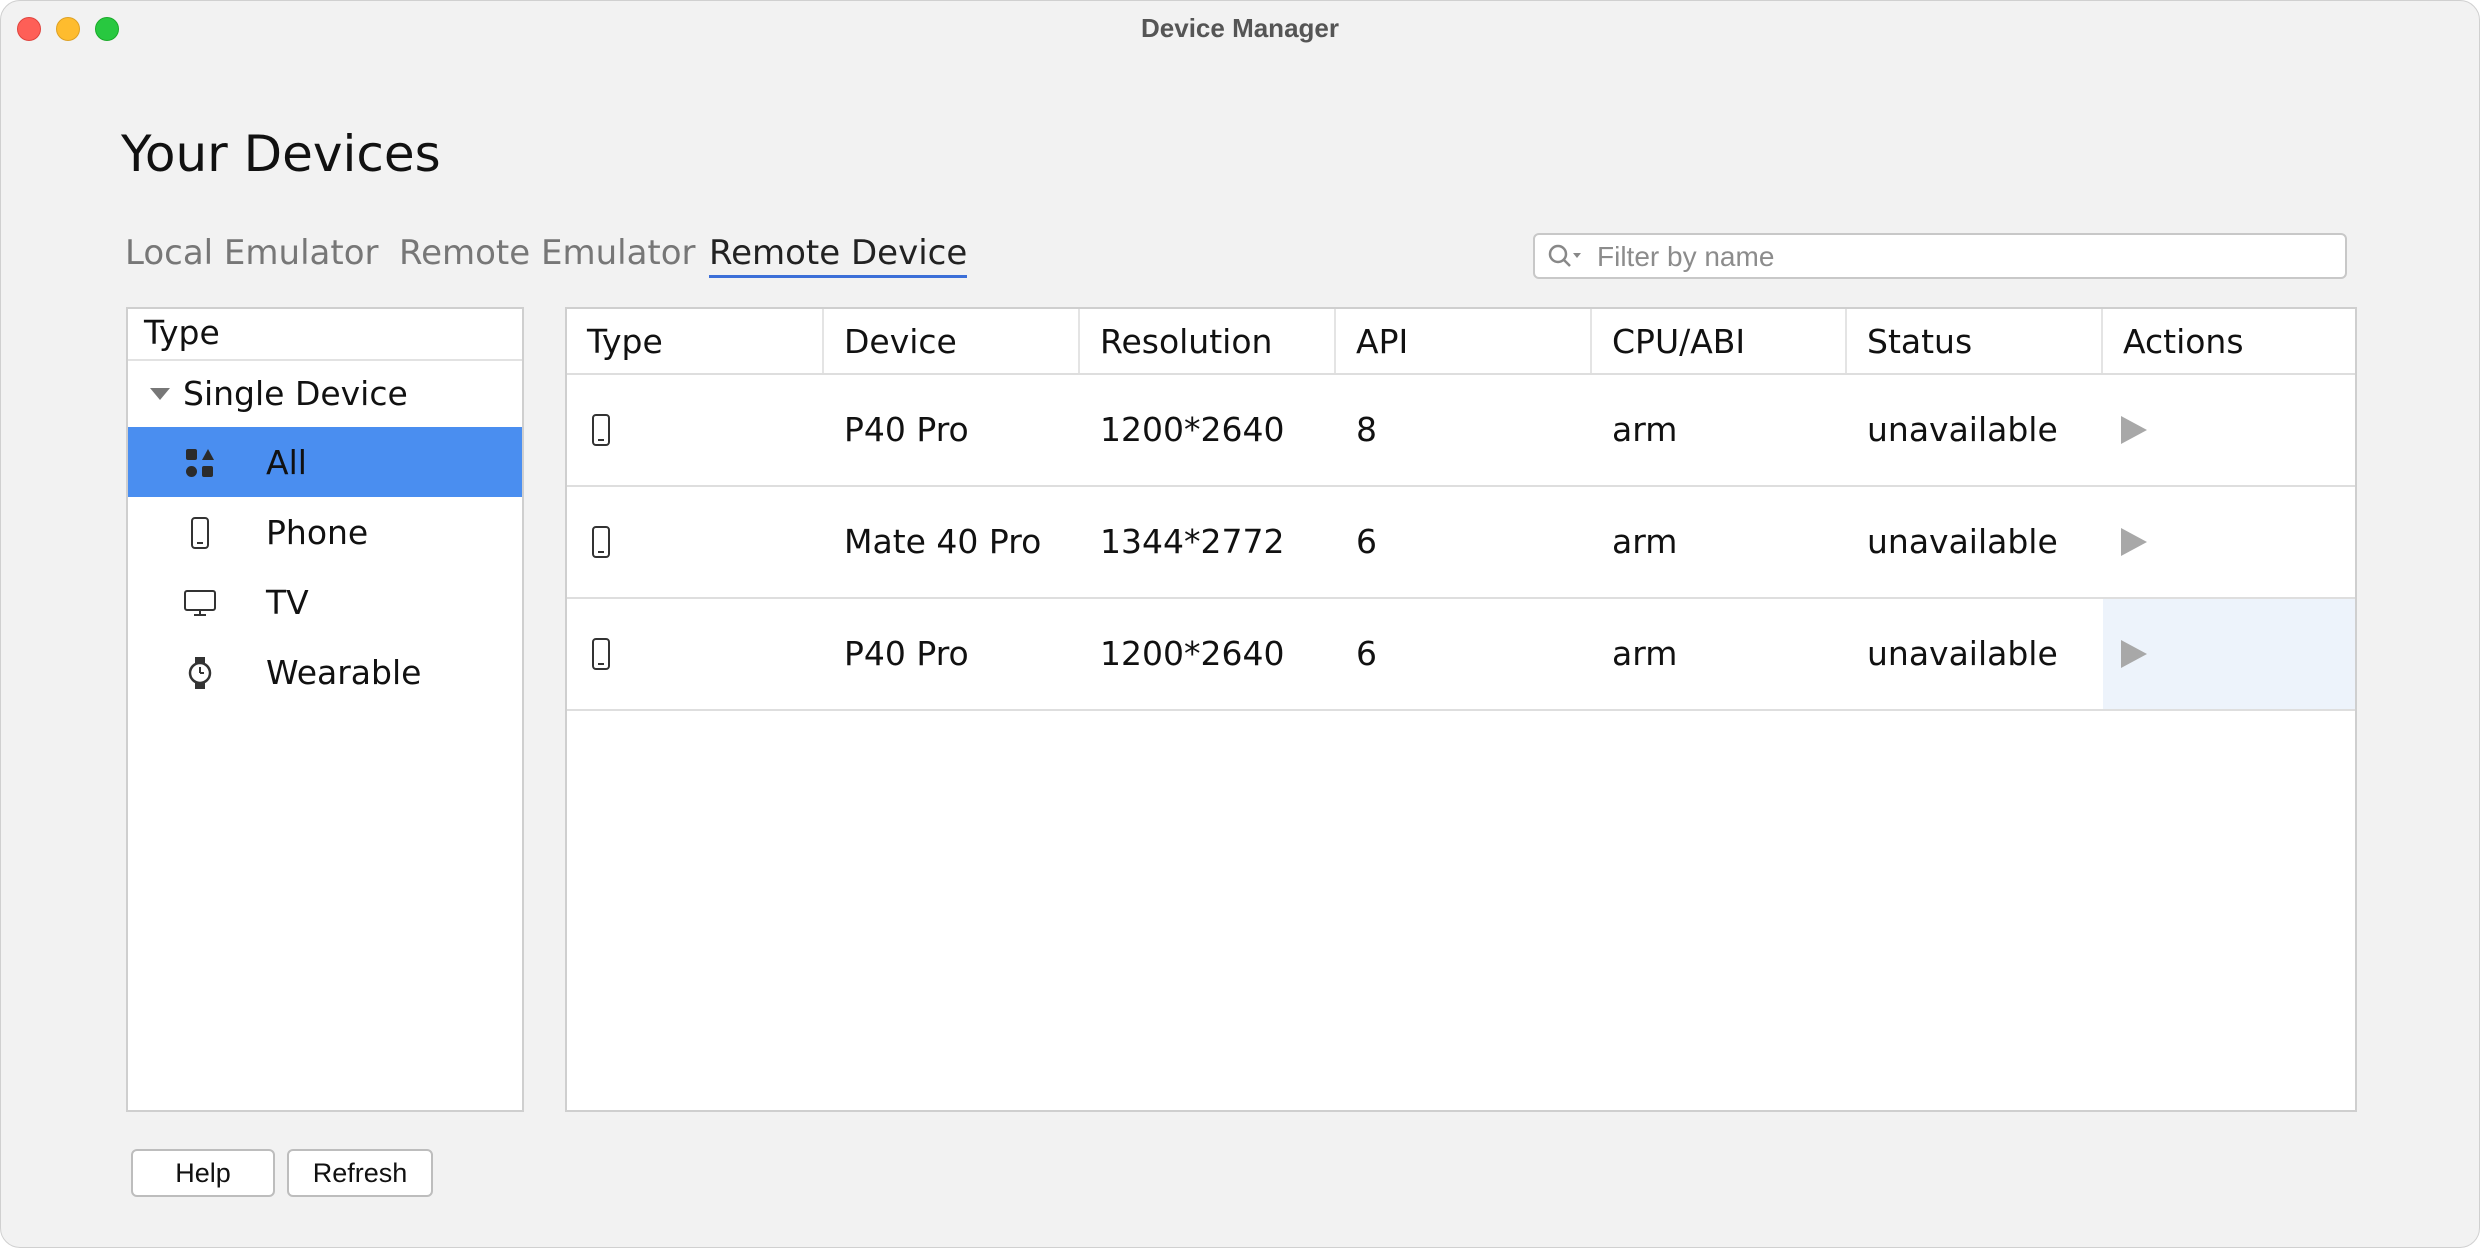 Image resolution: width=2480 pixels, height=1248 pixels. What do you see at coordinates (1461, 431) in the screenshot?
I see `table-row: P40 Pro 1200*2640 8 arm unavailable` at bounding box center [1461, 431].